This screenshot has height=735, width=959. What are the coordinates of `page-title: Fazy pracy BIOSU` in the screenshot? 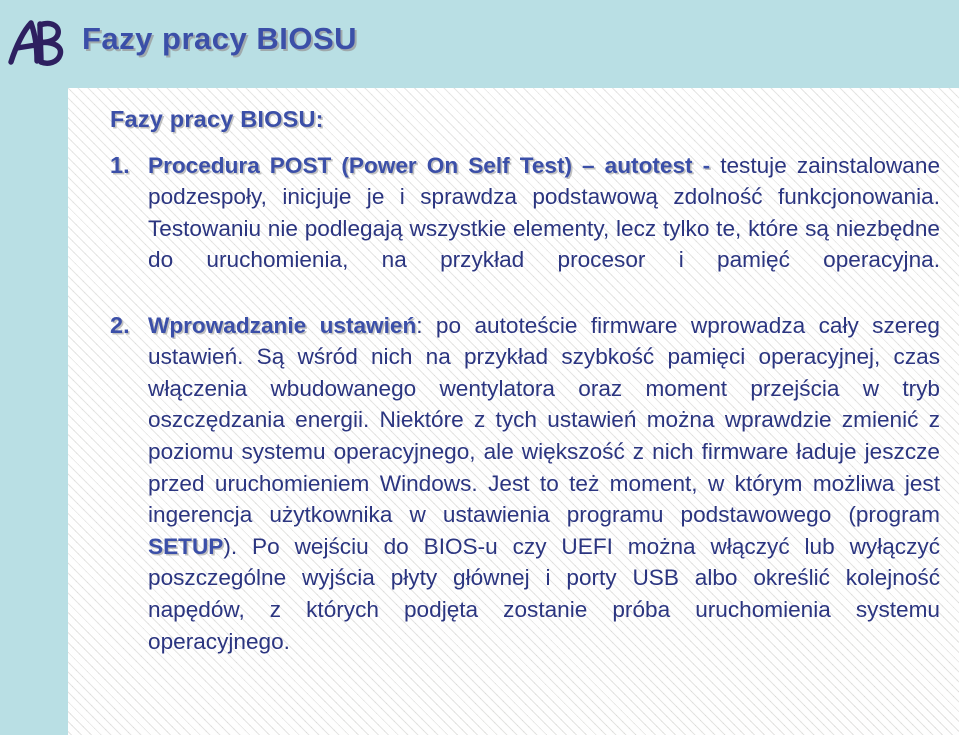 It's located at (220, 38).